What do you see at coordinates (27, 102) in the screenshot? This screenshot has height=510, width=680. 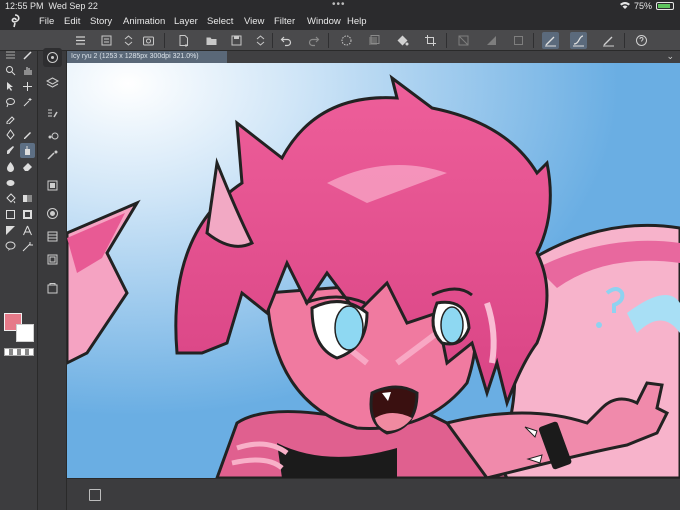 I see `magic-wand-icon` at bounding box center [27, 102].